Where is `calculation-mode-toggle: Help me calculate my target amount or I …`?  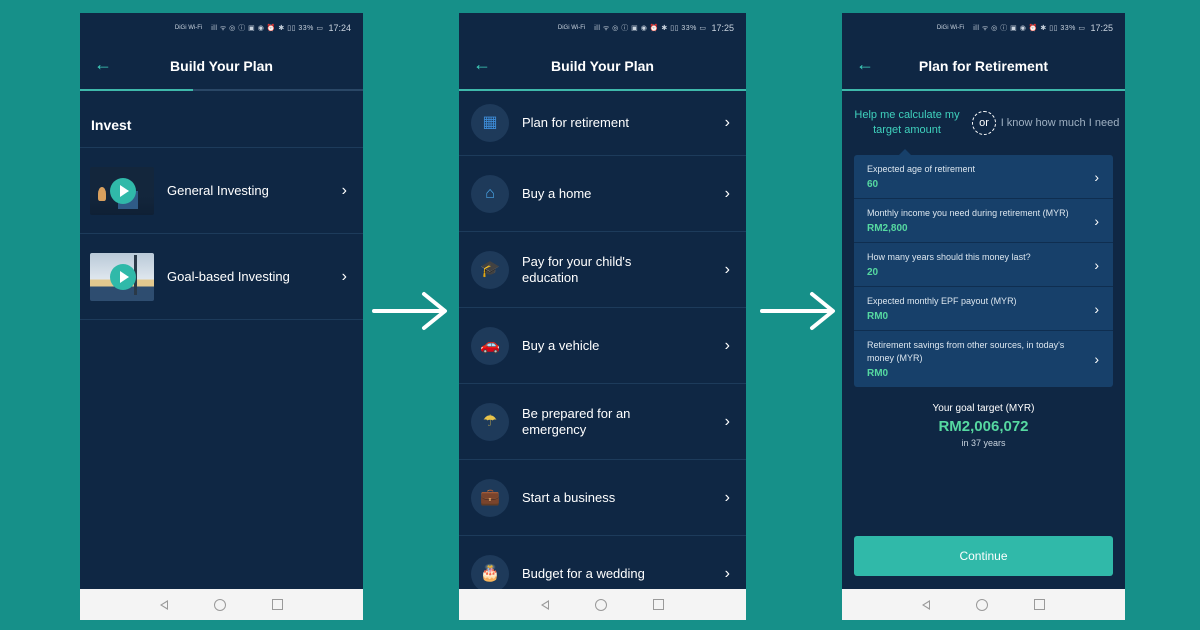 calculation-mode-toggle: Help me calculate my target amount or I … is located at coordinates (983, 123).